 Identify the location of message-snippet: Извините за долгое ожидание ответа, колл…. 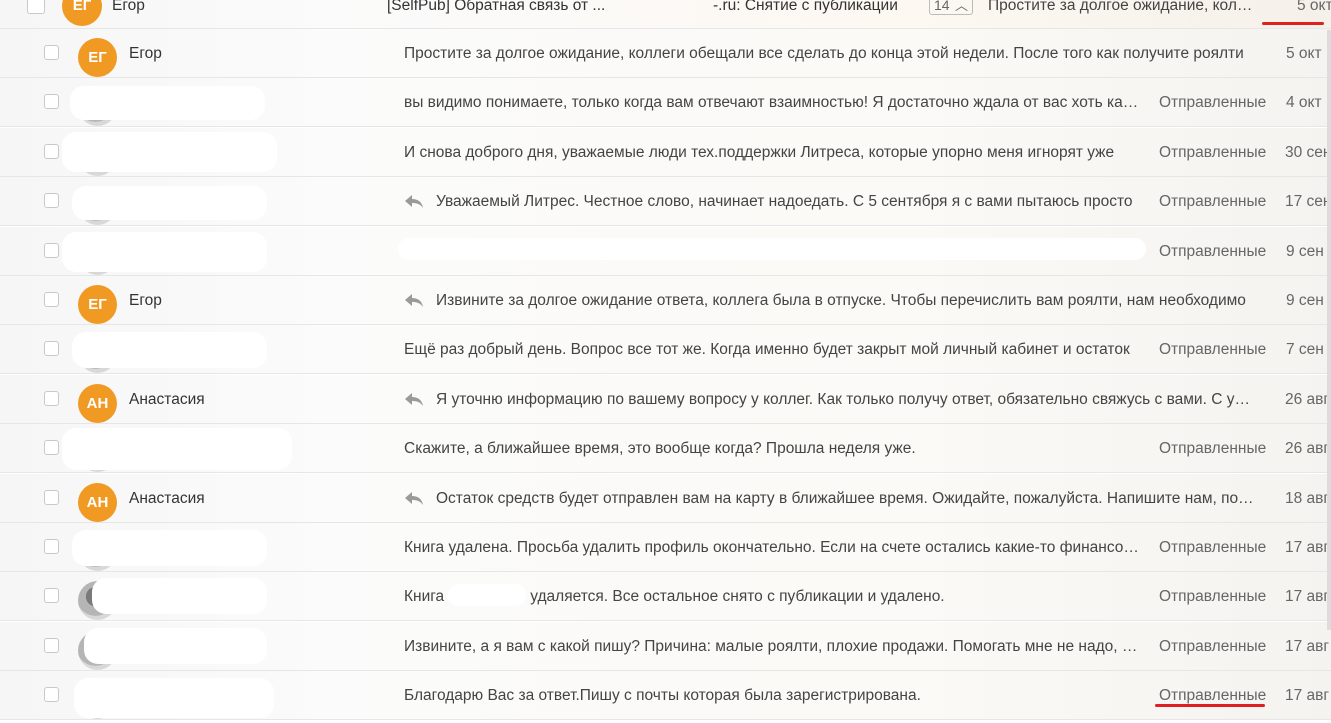
(841, 300).